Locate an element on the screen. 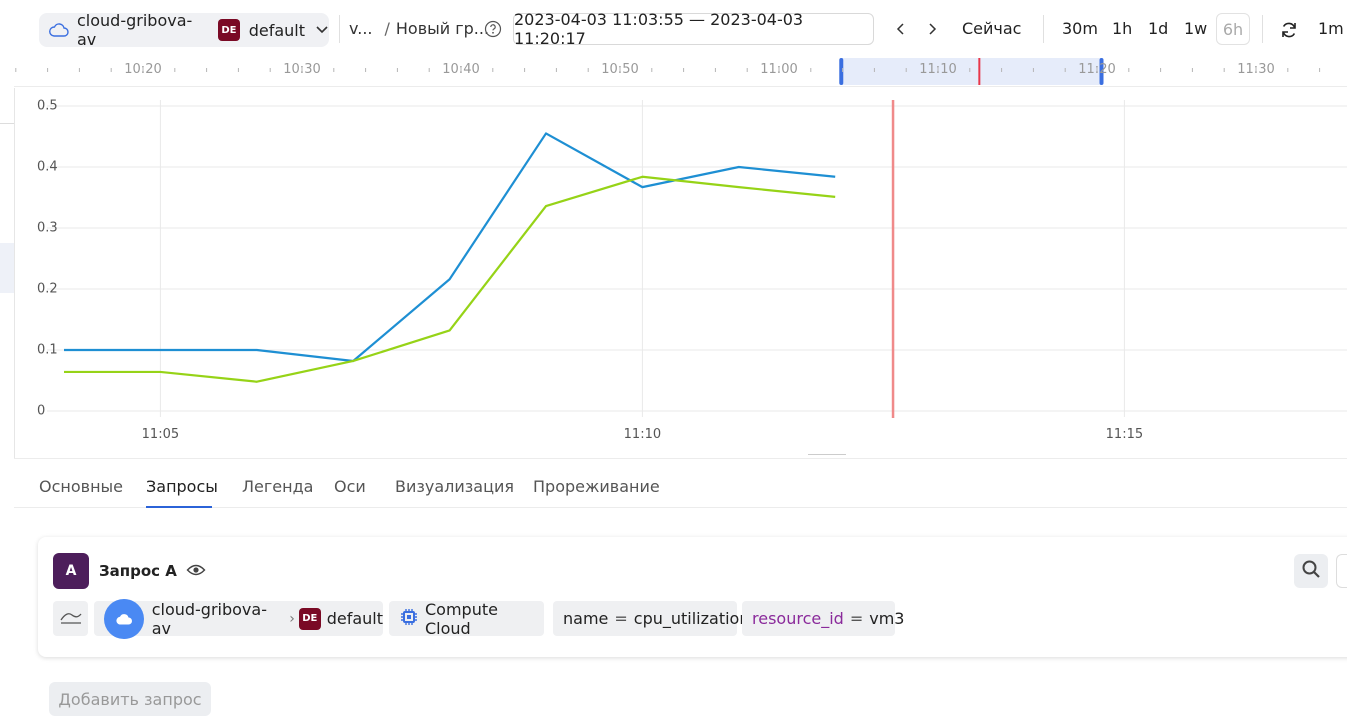 This screenshot has width=1347, height=716. active-tab-indicator is located at coordinates (179, 507).